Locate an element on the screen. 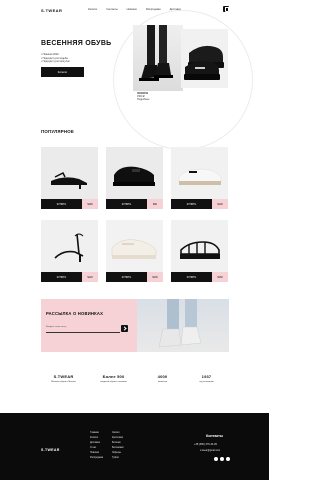 The height and width of the screenshot is (480, 320). stat-item: Более 500 моделей обуви в наличии is located at coordinates (113, 379).